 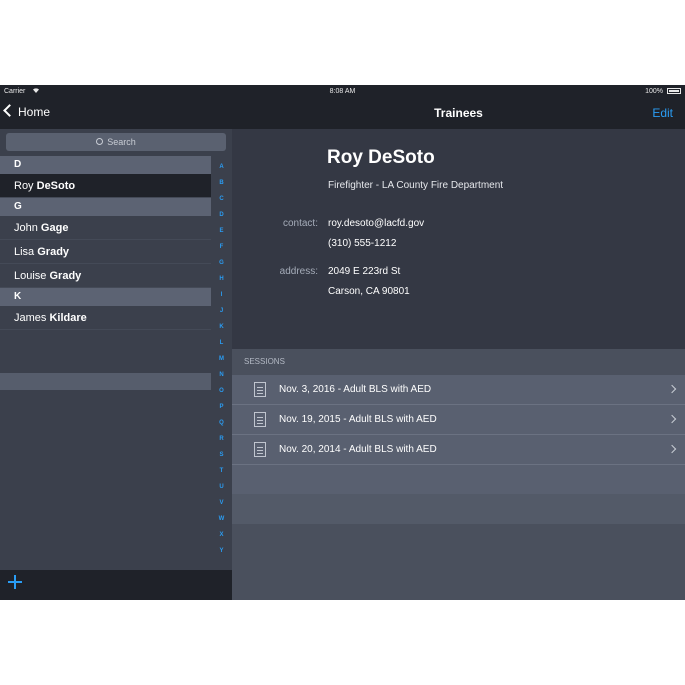 What do you see at coordinates (221, 391) in the screenshot?
I see `index-letter: O` at bounding box center [221, 391].